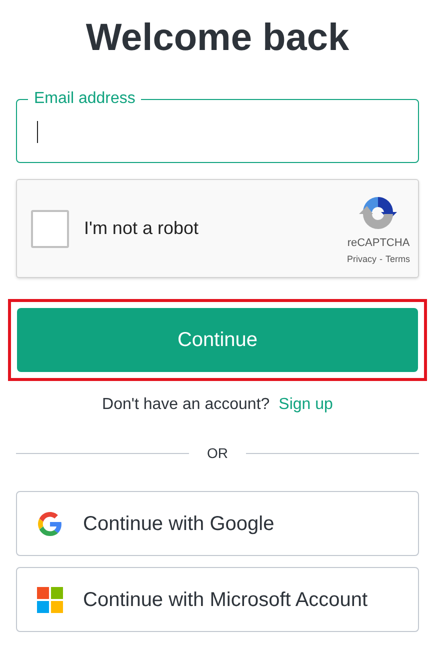  What do you see at coordinates (361, 259) in the screenshot?
I see `privacy-link: Privacy` at bounding box center [361, 259].